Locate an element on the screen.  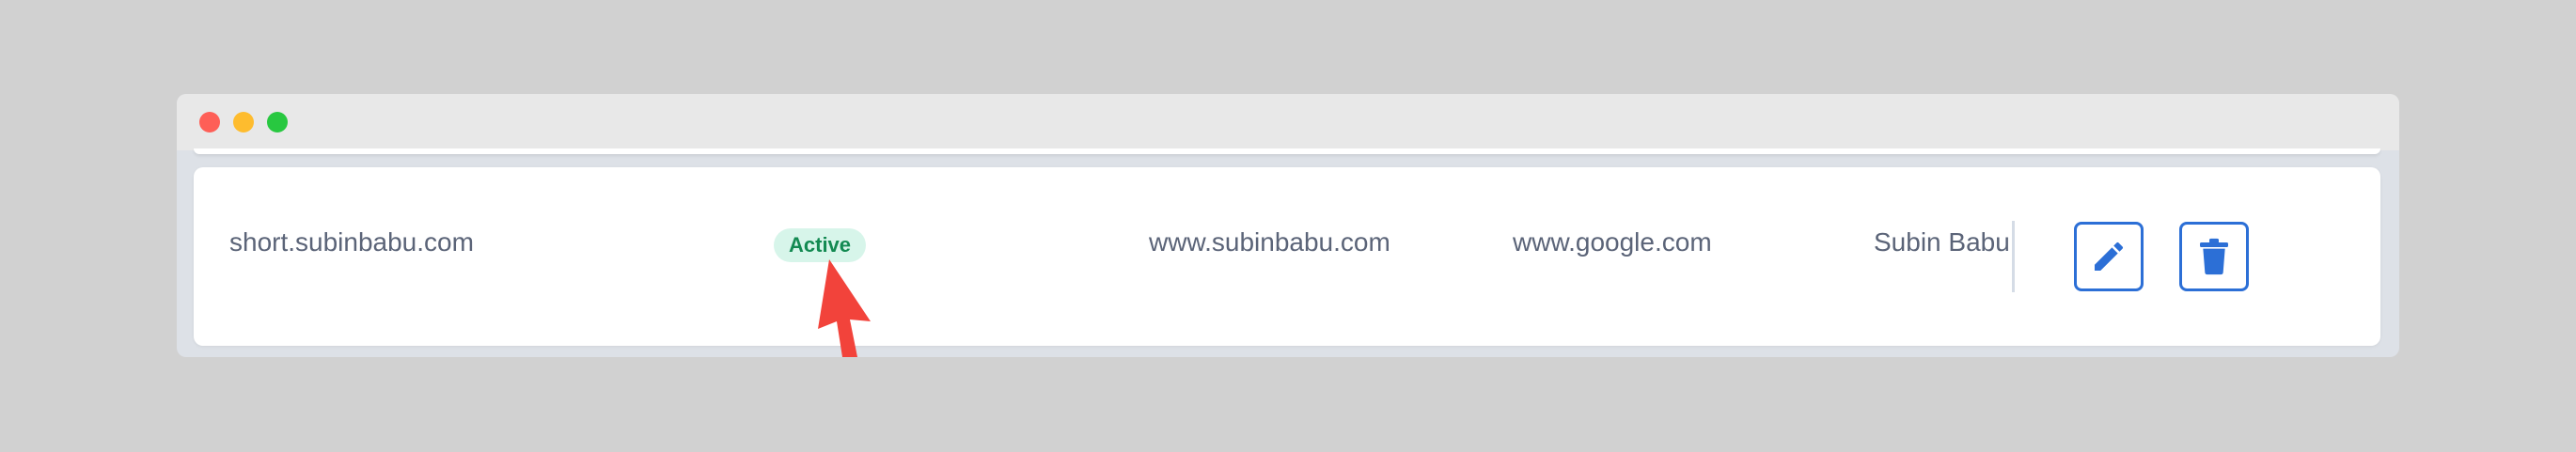
annotation-arrow-icon is located at coordinates (845, 308).